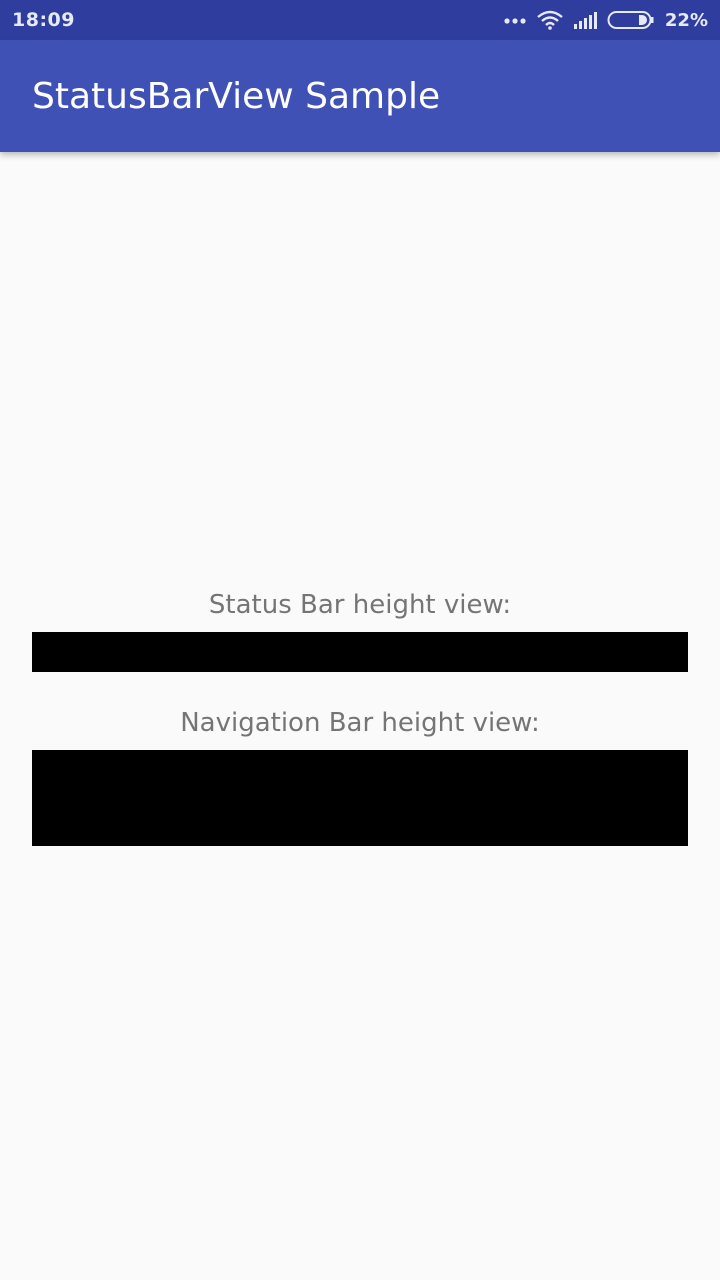 The width and height of the screenshot is (720, 1280). I want to click on status-bar-height-view, so click(360, 652).